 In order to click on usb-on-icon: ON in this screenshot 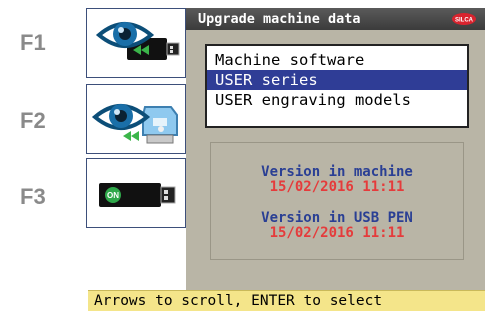, I will do `click(137, 195)`.